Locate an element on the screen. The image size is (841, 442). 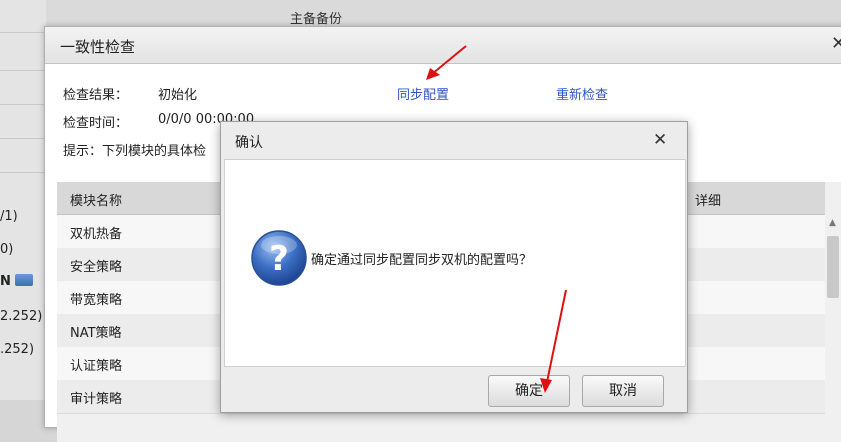
confirm-message: 确定通过同步配置同步双机的配置吗？ is located at coordinates (422, 260).